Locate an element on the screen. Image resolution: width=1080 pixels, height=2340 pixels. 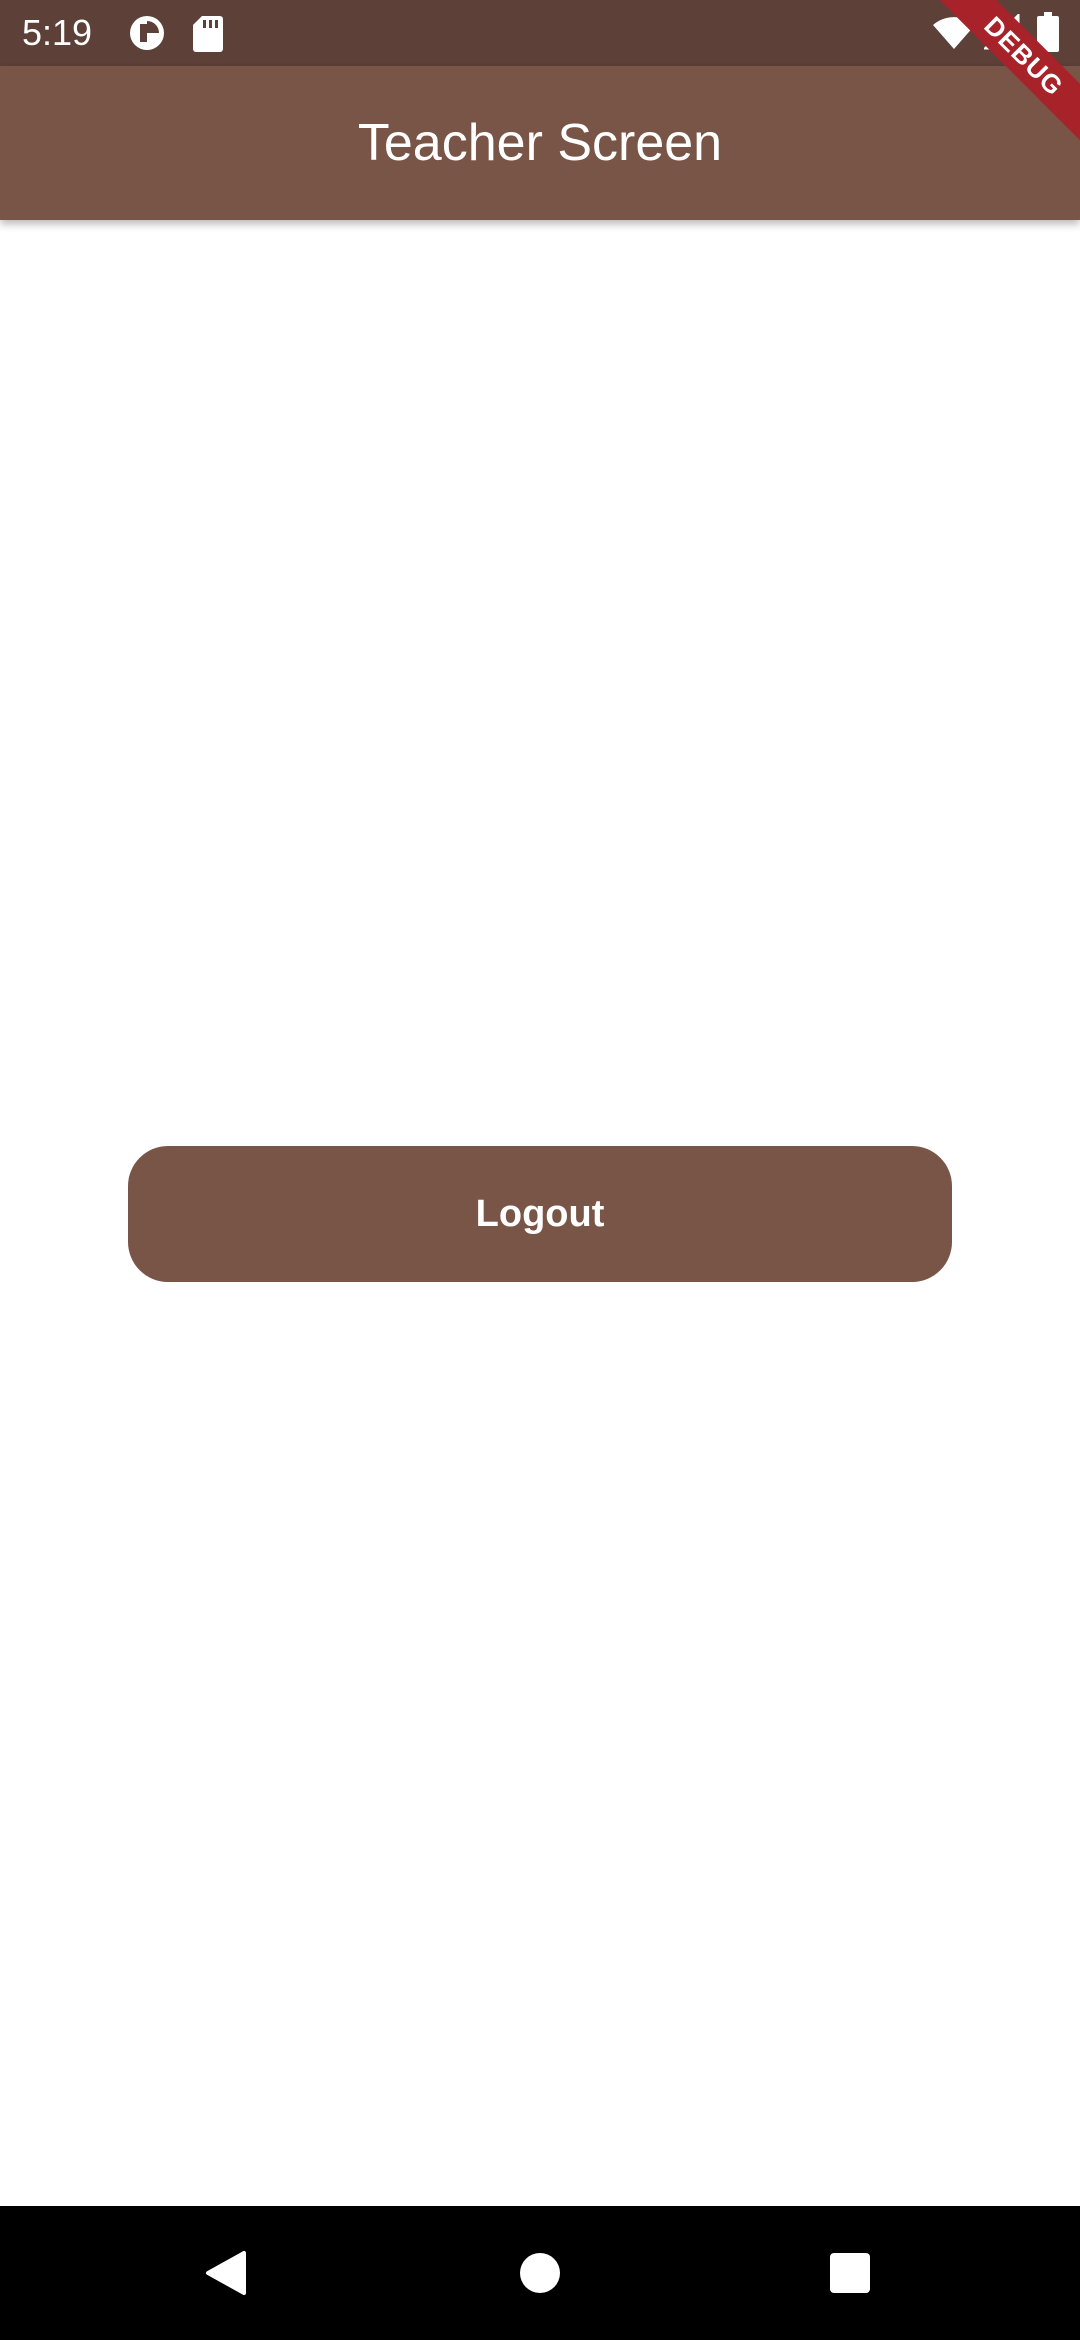
sd-card-icon is located at coordinates (208, 34).